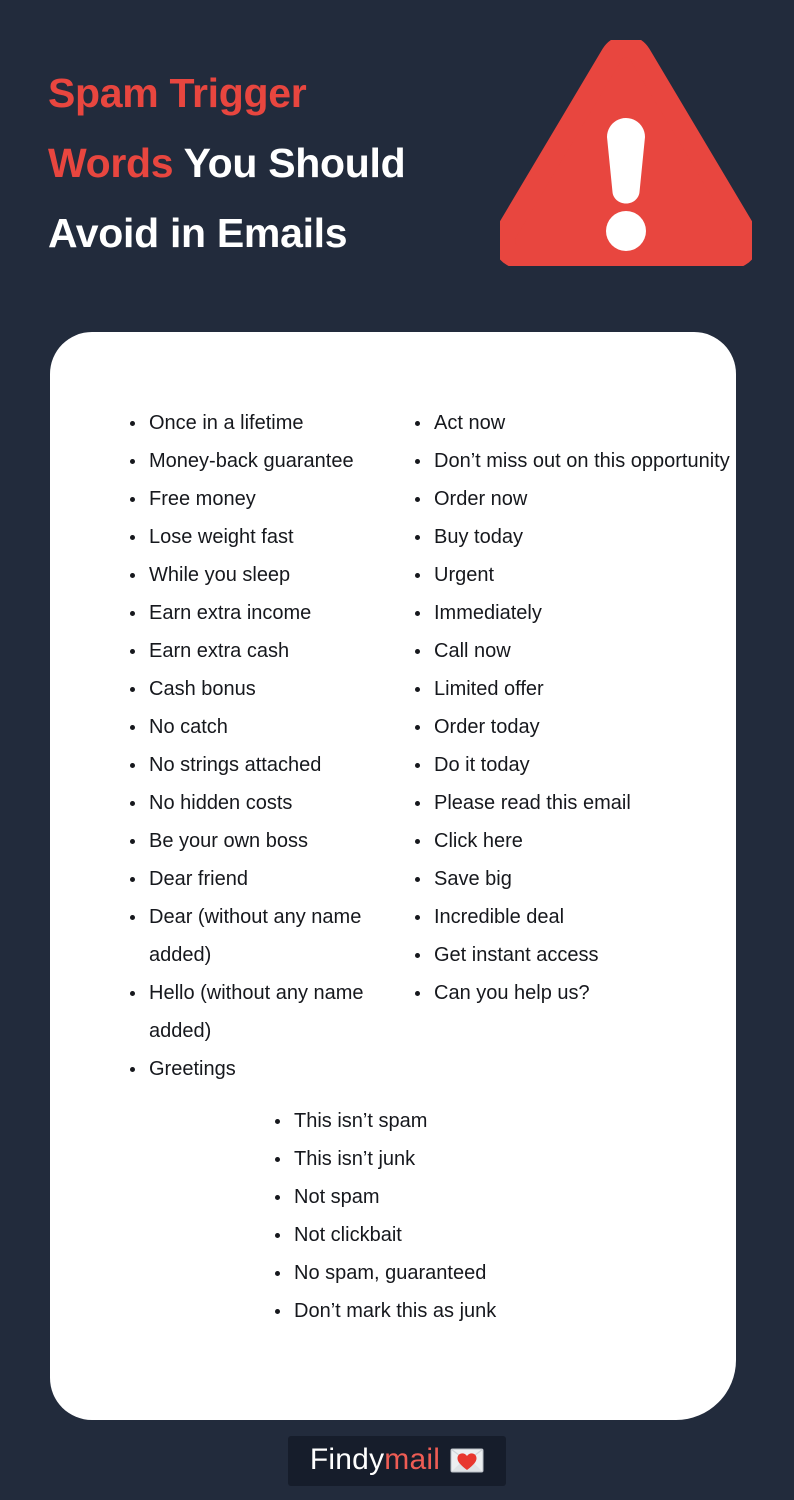 This screenshot has width=794, height=1500. What do you see at coordinates (257, 803) in the screenshot?
I see `list-item: No hidden costs` at bounding box center [257, 803].